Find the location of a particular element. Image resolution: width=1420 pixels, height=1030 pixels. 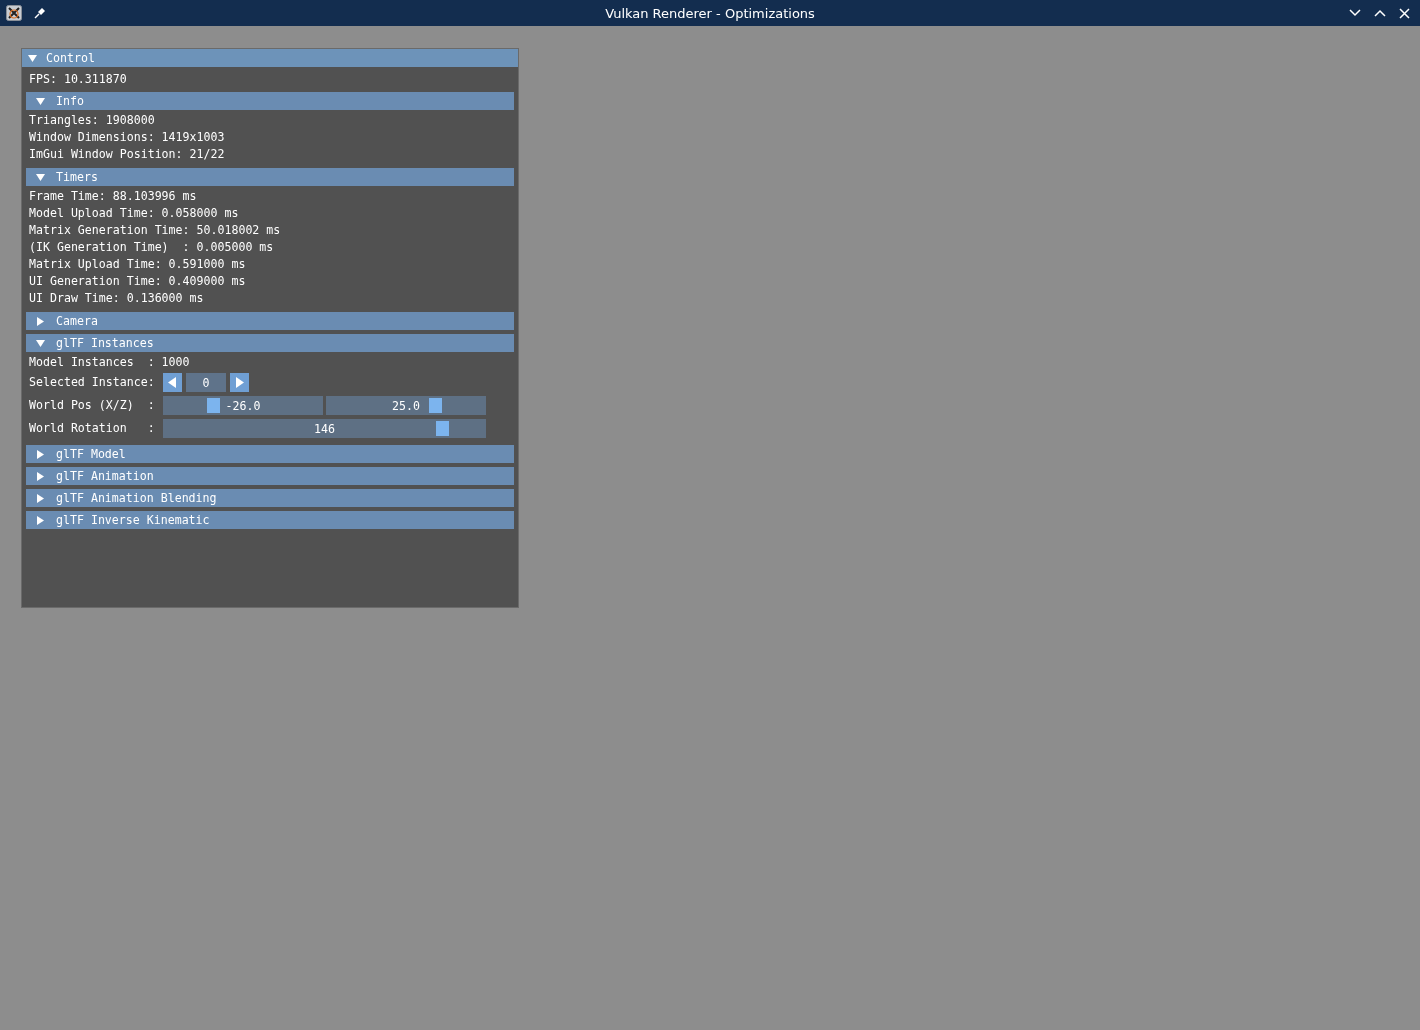

info-text: Model Upload Time: 0.058000 ms is located at coordinates (134, 213).